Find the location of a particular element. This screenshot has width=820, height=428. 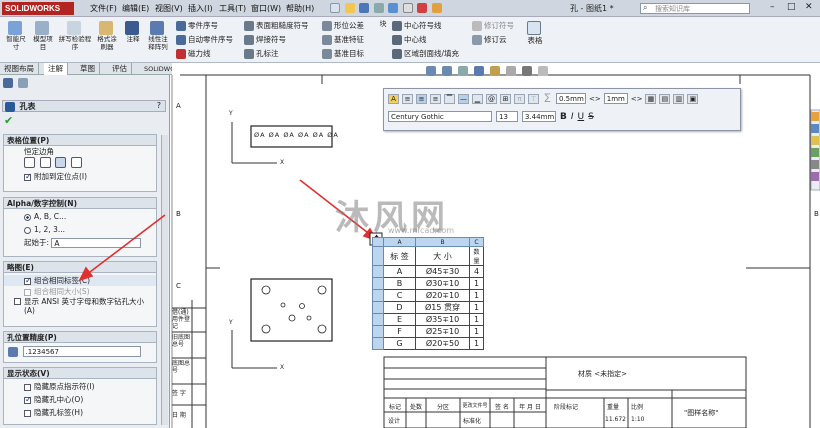

left-label-5: 日 期 is located at coordinates (179, 415).